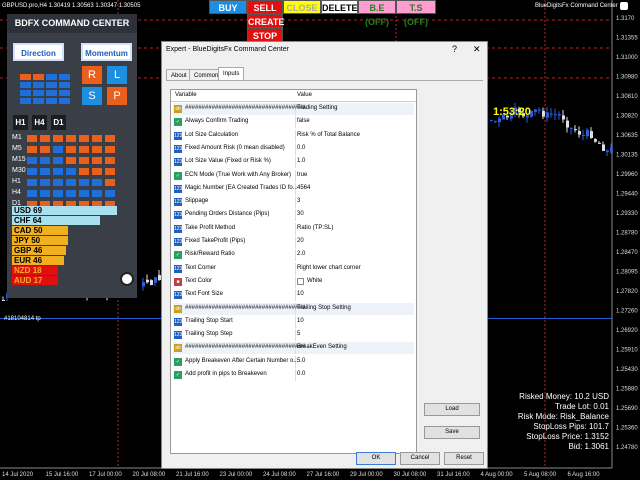 Image resolution: width=640 pixels, height=480 pixels. I want to click on tf-h1-button: H1, so click(20, 122).